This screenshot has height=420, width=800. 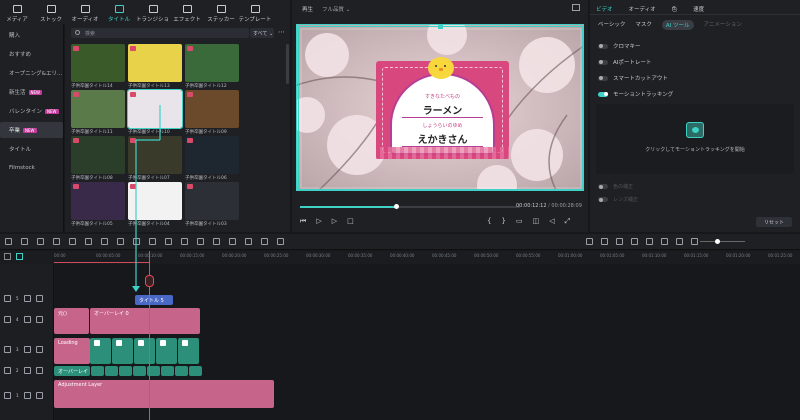 What do you see at coordinates (31, 168) in the screenshot?
I see `sidebar-item: Filmstock` at bounding box center [31, 168].